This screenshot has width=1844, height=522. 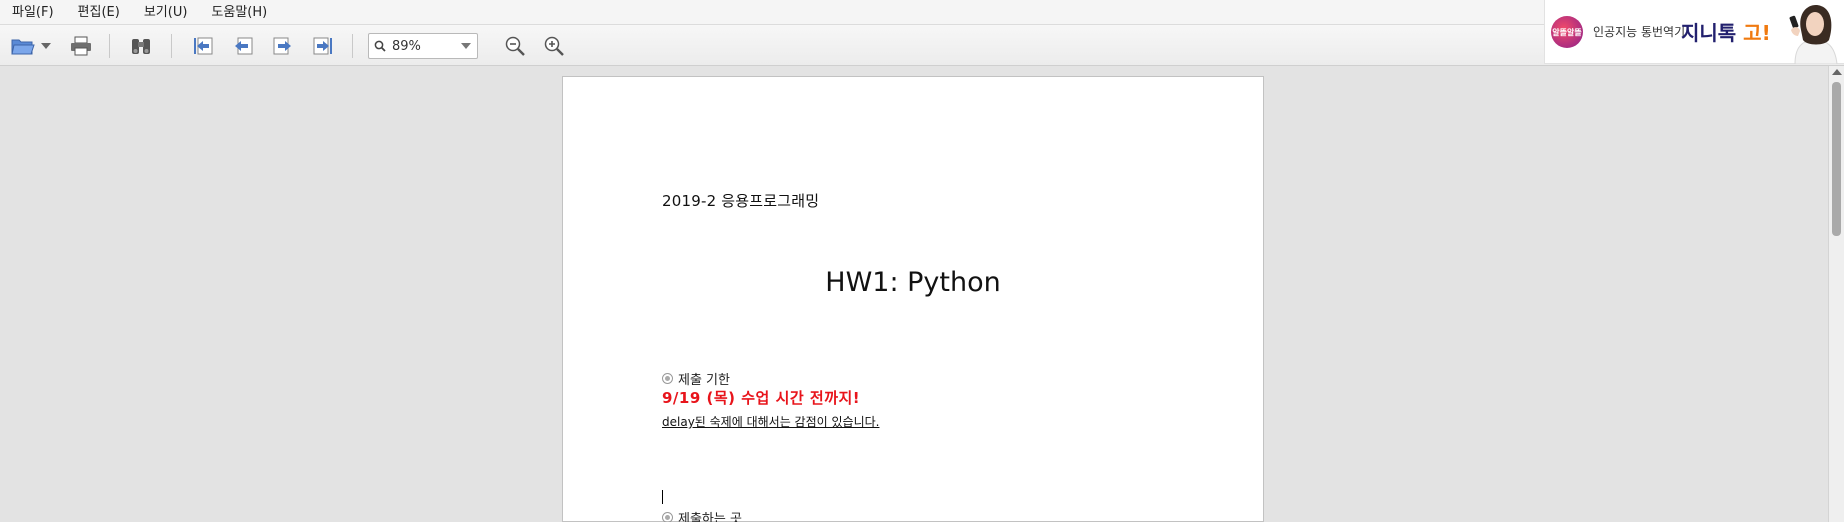 What do you see at coordinates (466, 46) in the screenshot?
I see `chevron-down-icon` at bounding box center [466, 46].